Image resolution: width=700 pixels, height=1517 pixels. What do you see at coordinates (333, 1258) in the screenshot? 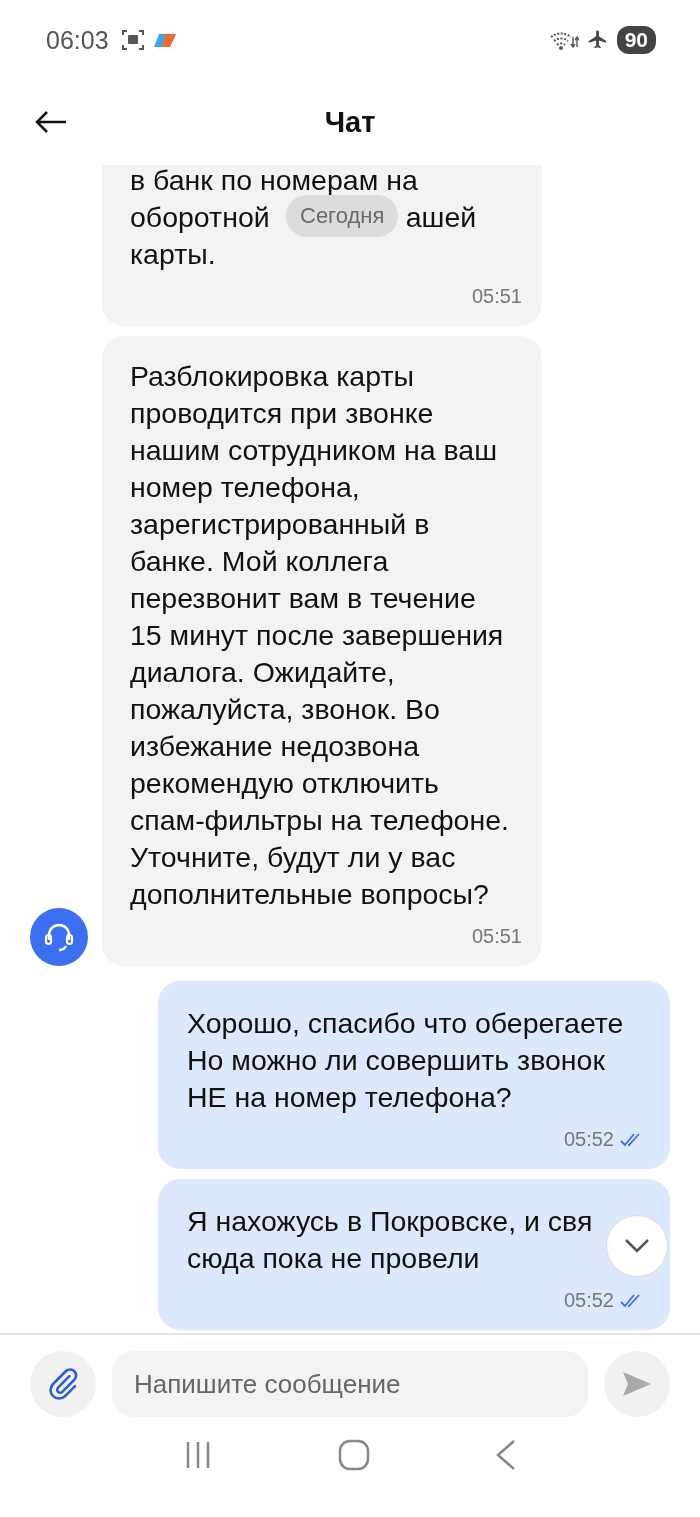
I see `message-text: сюда пока не провели` at bounding box center [333, 1258].